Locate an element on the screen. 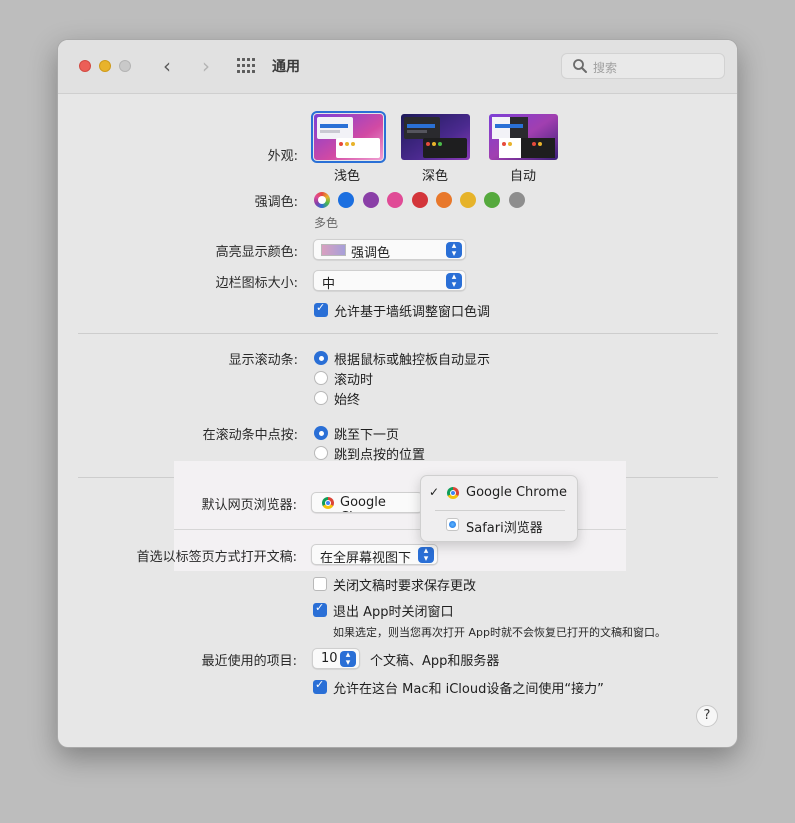  default-browser-label: 默认网页浏览器: is located at coordinates (249, 505).